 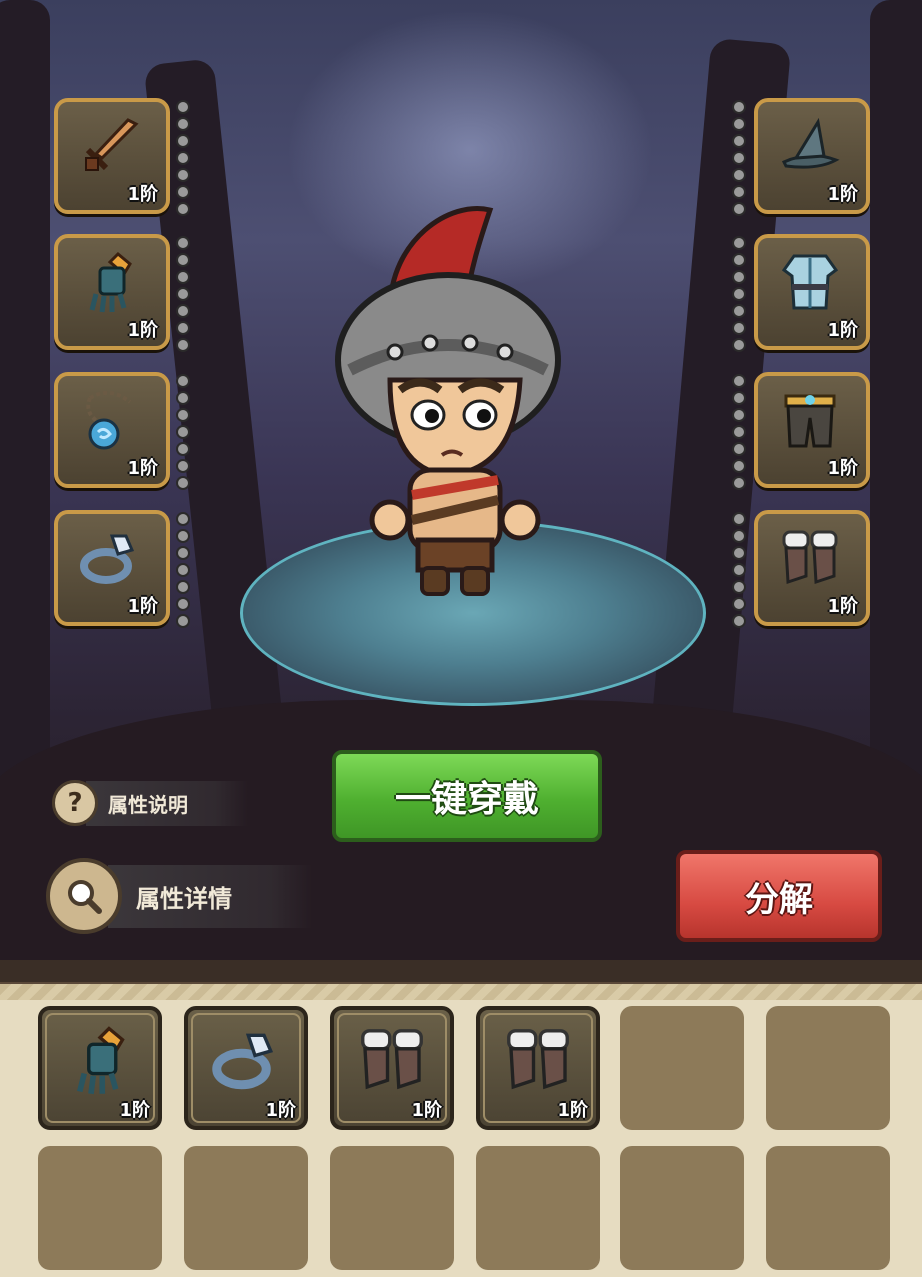 I want to click on equip-slot-weapon: 1阶, so click(x=112, y=156).